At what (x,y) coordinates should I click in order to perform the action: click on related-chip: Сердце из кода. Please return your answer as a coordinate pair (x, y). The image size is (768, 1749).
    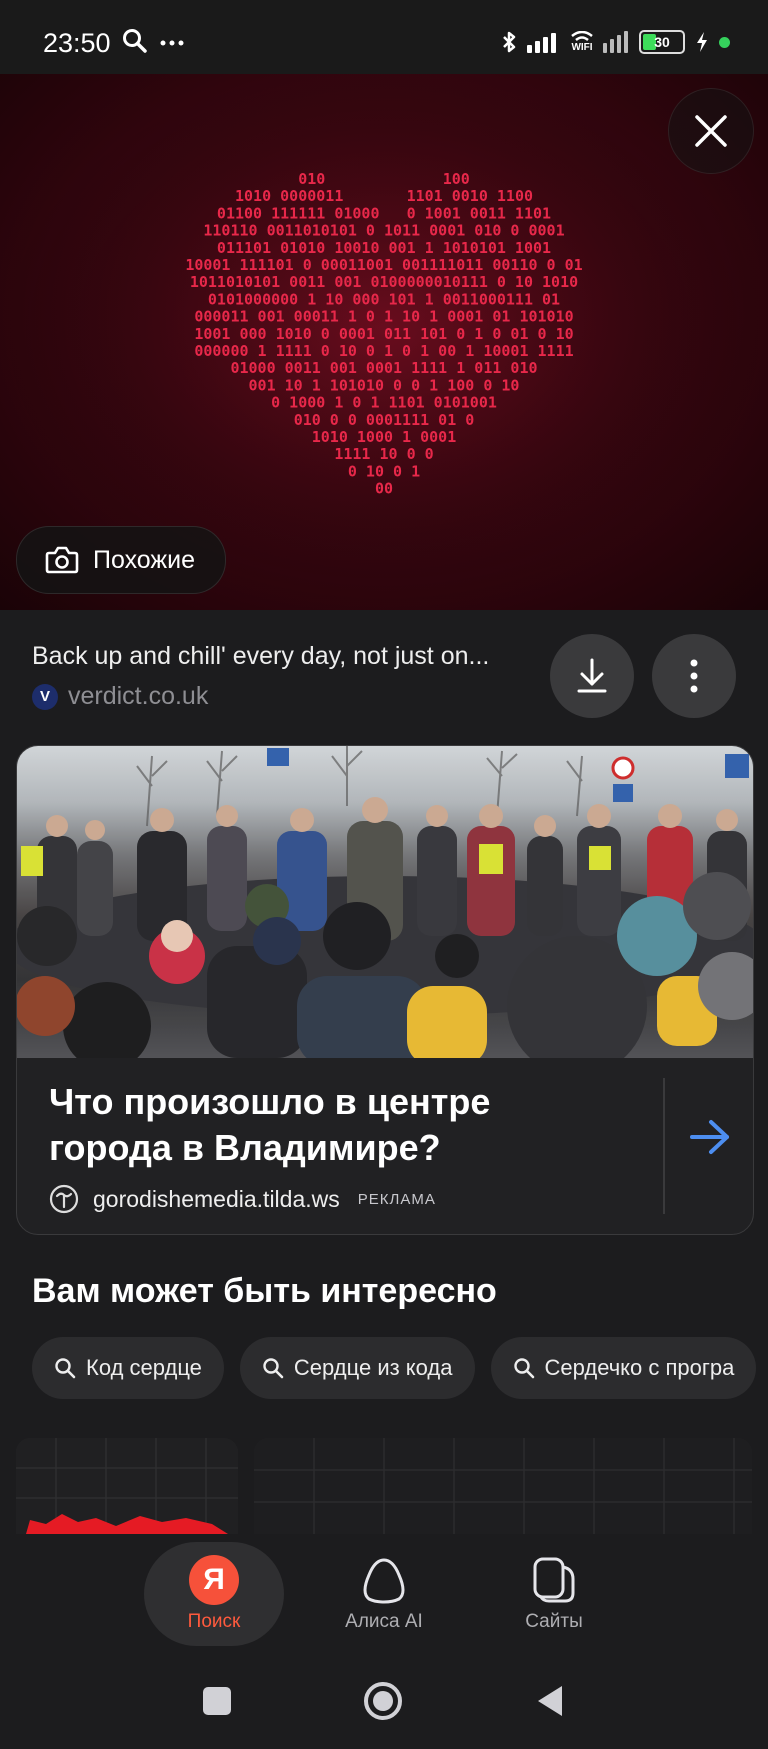
    Looking at the image, I should click on (357, 1368).